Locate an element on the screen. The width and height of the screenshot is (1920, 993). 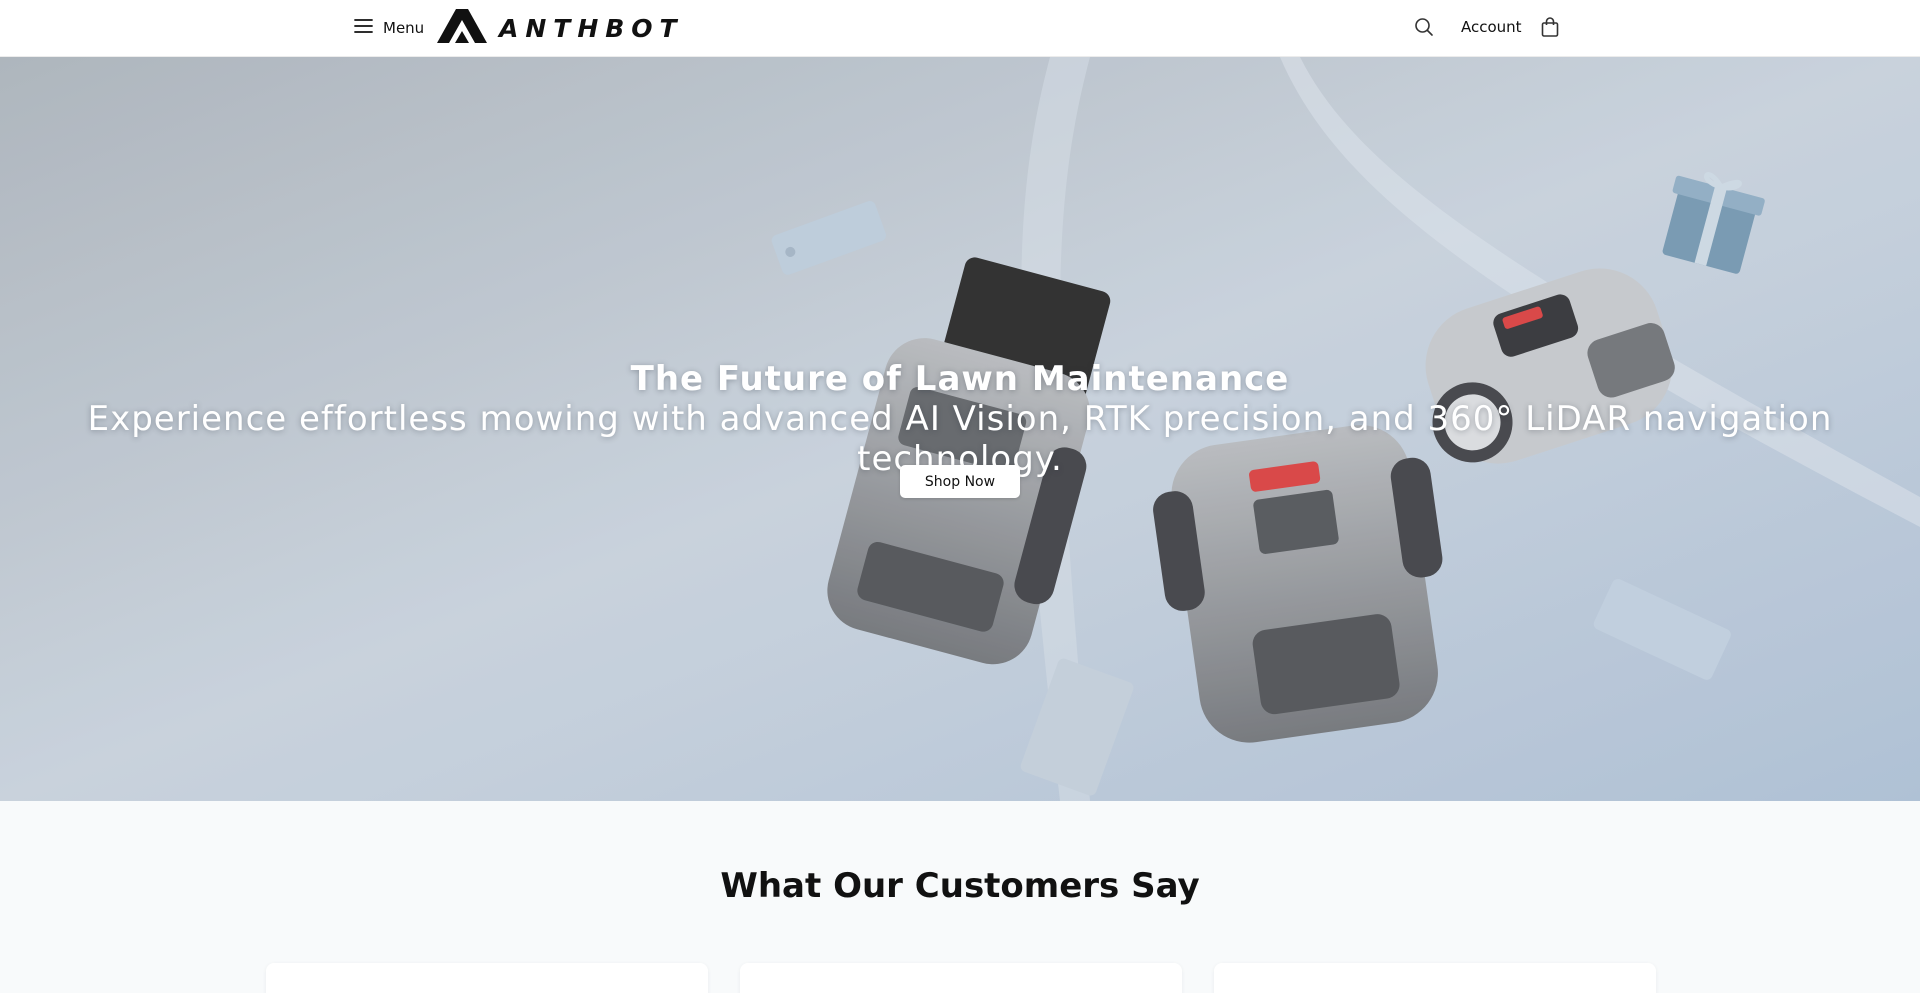
brand-wordmark: ANTHBOT is located at coordinates (591, 28).